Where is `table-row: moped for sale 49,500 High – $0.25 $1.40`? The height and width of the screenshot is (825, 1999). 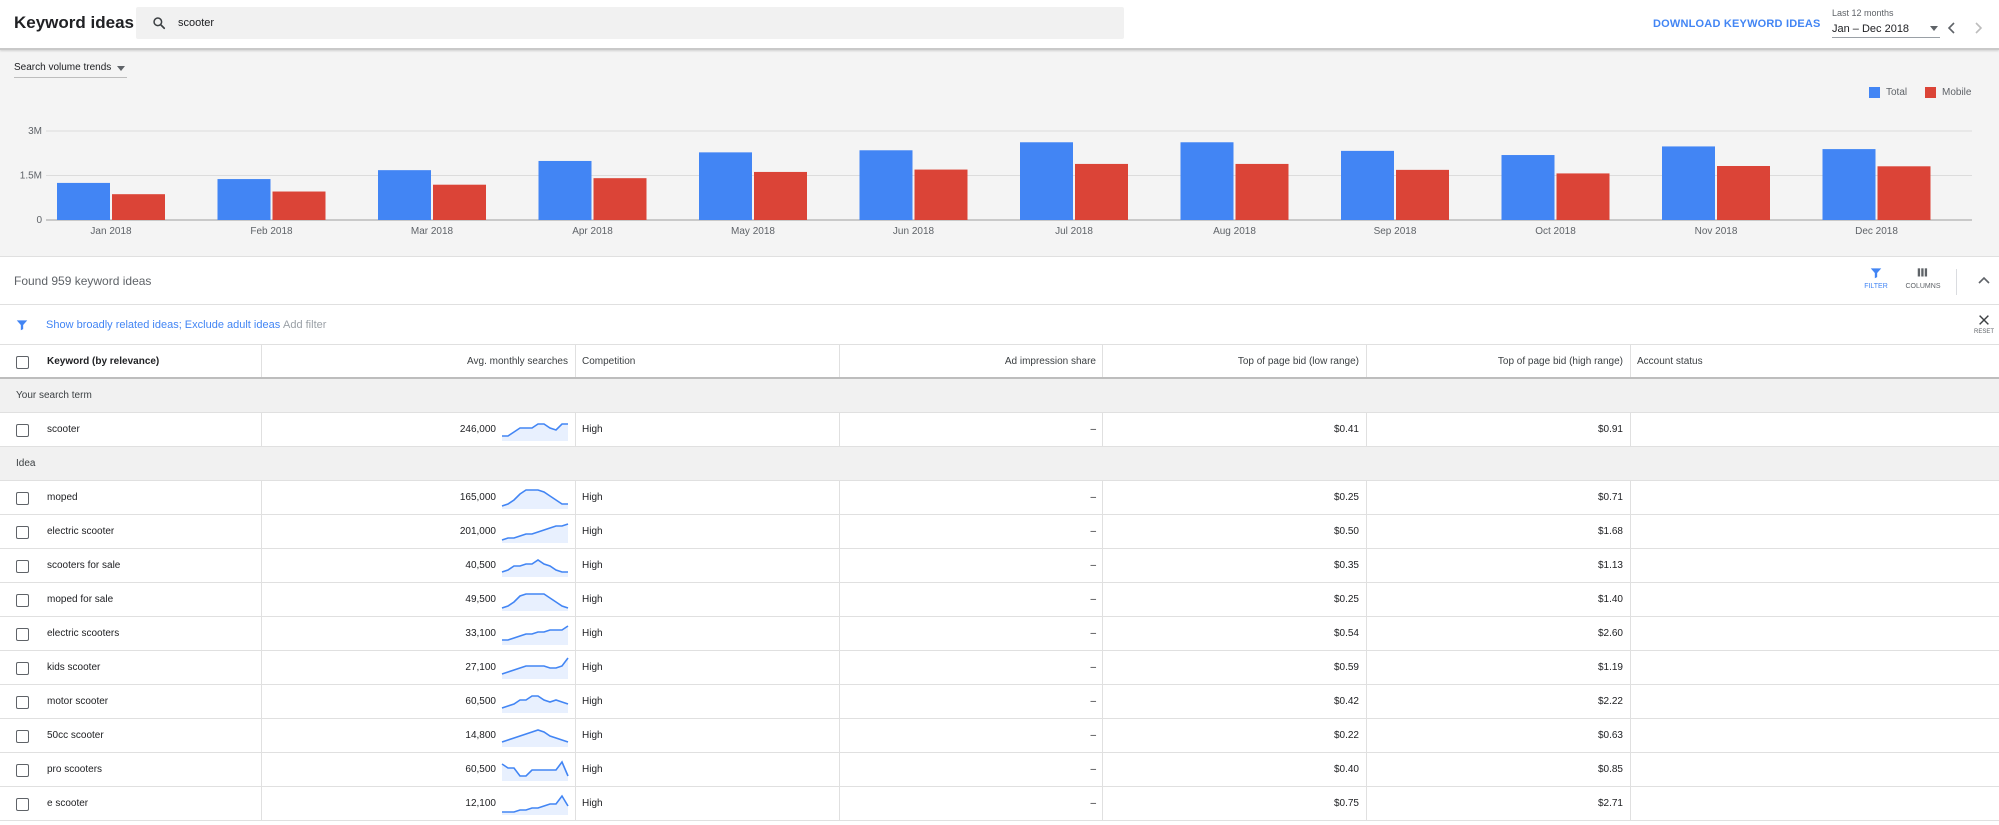 table-row: moped for sale 49,500 High – $0.25 $1.40 is located at coordinates (999, 600).